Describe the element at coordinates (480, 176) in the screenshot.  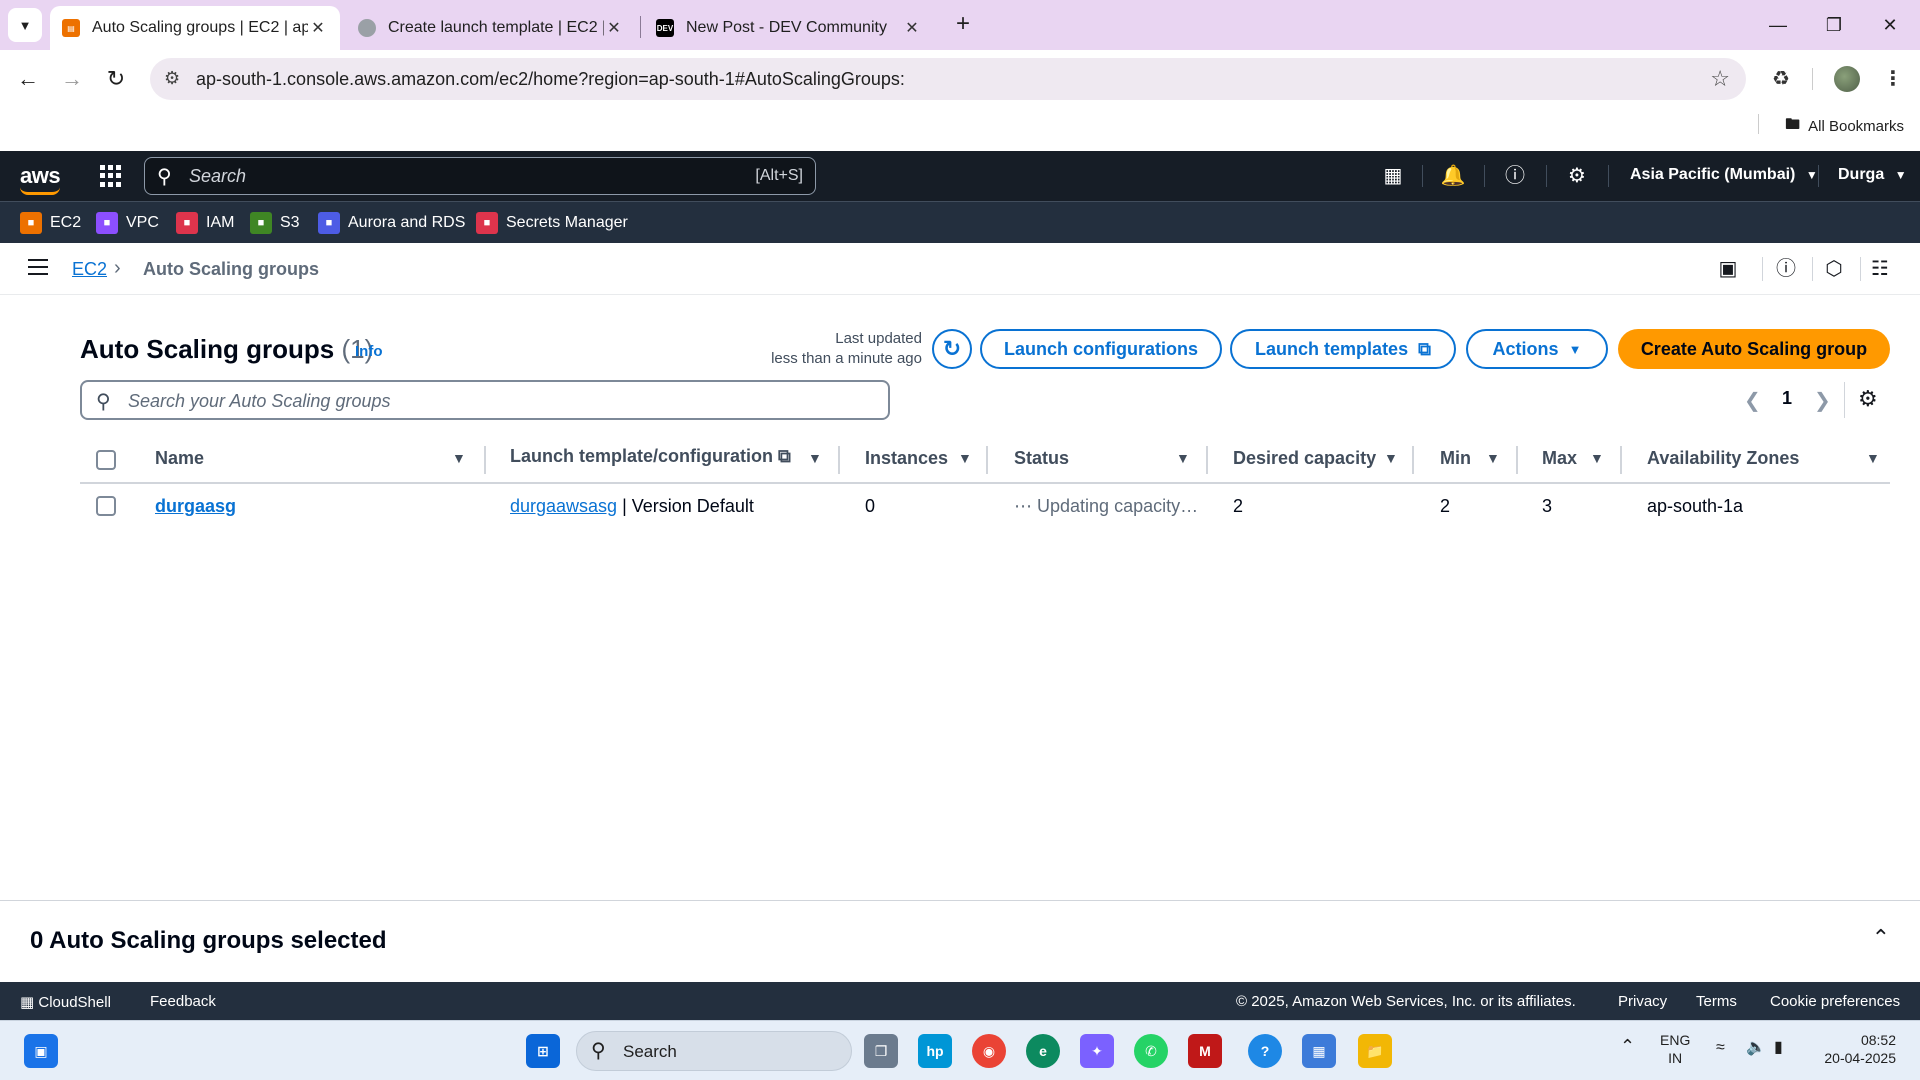
I see `aws-search-input: ⚲ Search [Alt+S]` at that location.